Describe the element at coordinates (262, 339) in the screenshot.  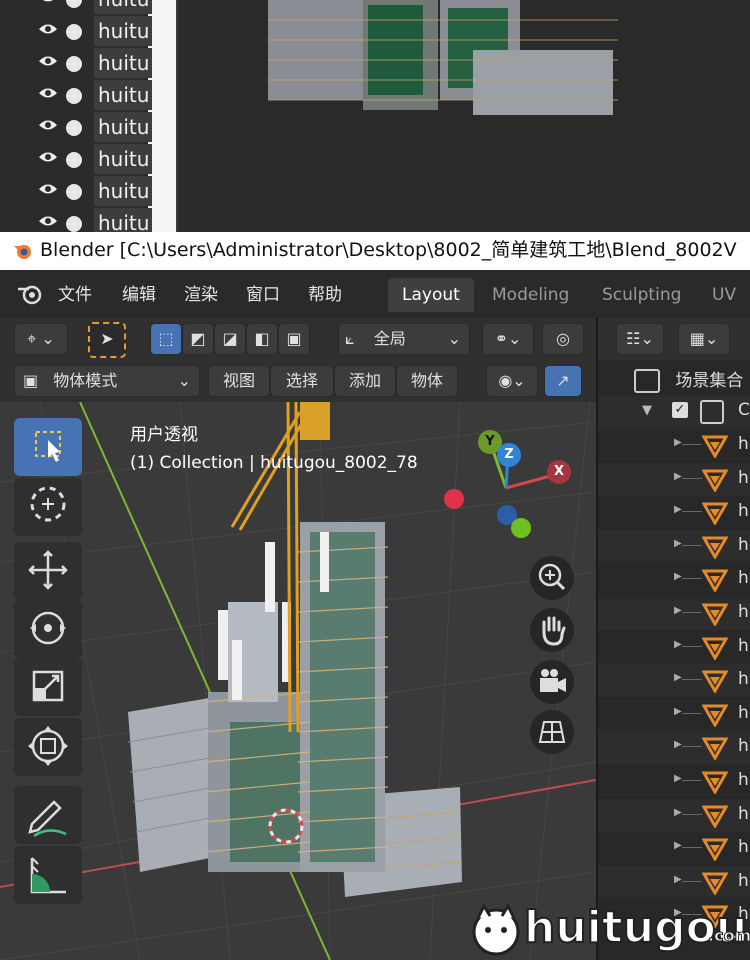
I see `select-mode-invert: ◧` at that location.